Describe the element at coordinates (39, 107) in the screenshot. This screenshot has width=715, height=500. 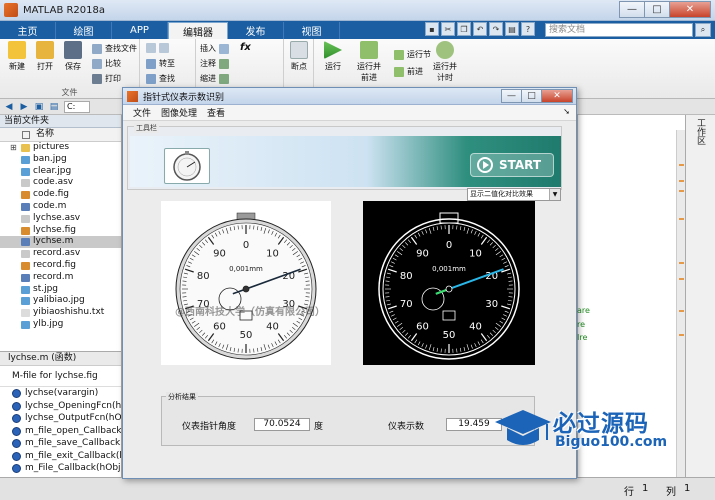
I see `folder-up-icon: ▣` at that location.